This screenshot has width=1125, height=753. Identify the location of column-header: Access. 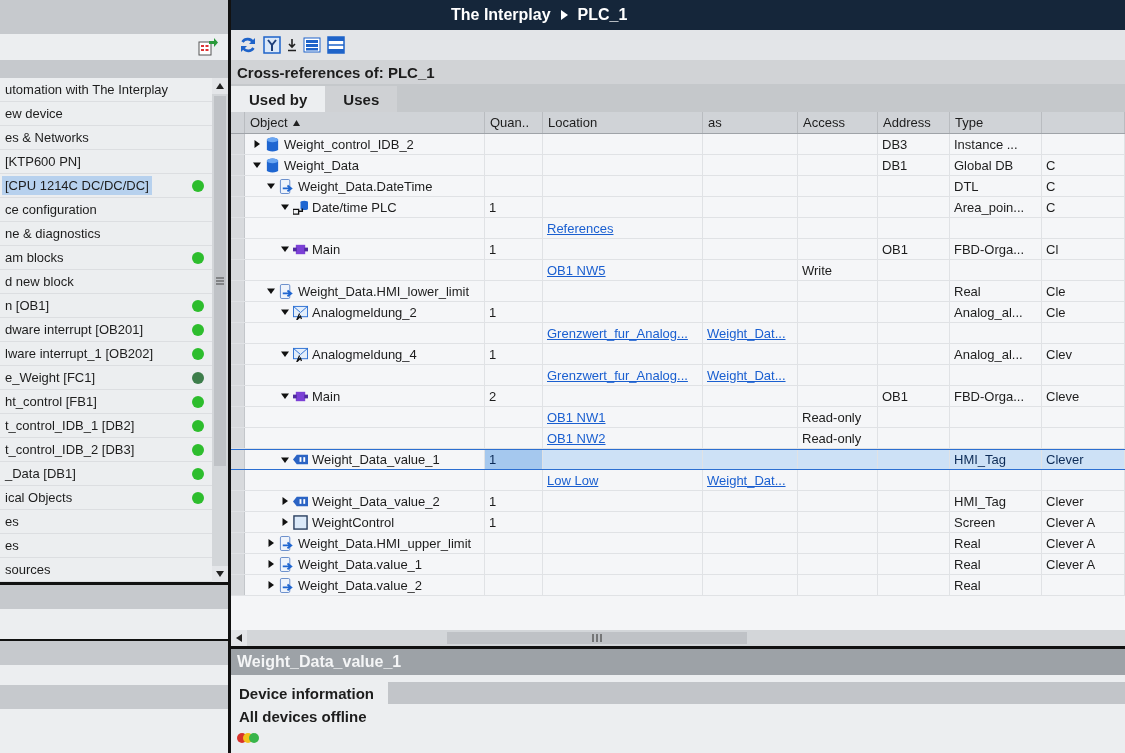
(838, 122).